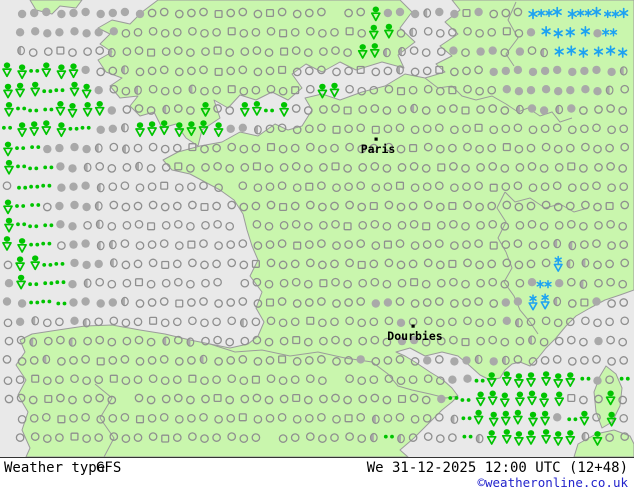  Describe the element at coordinates (109, 468) in the screenshot. I see `model-label: GFS` at that location.